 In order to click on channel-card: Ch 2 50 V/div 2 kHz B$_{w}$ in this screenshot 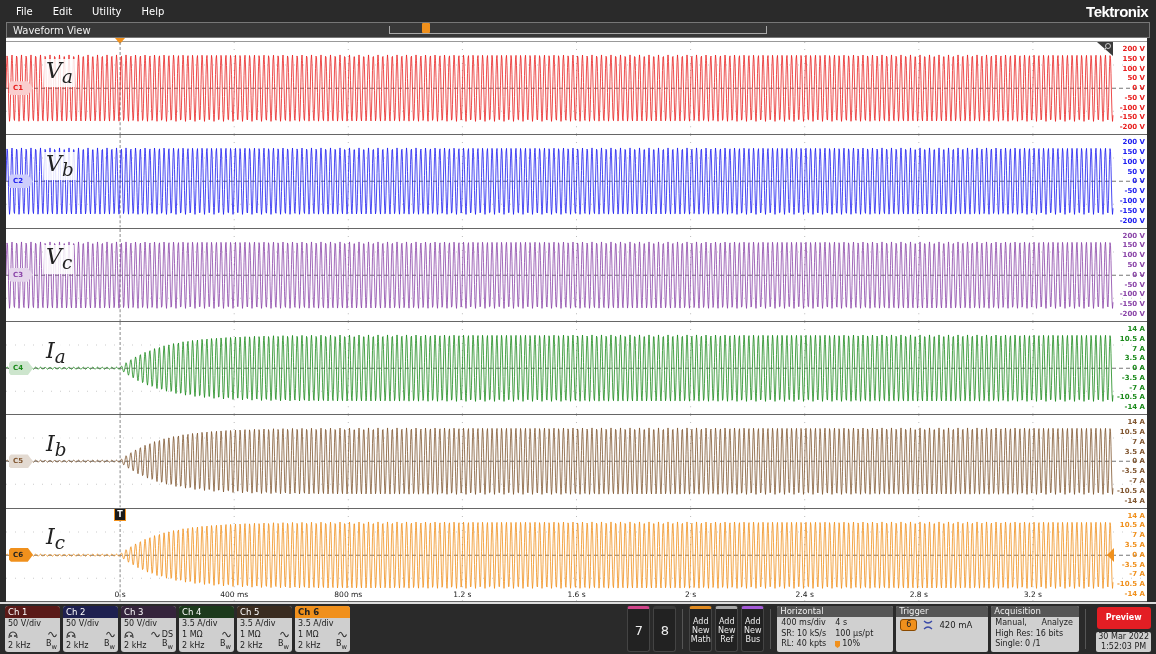, I will do `click(90, 629)`.